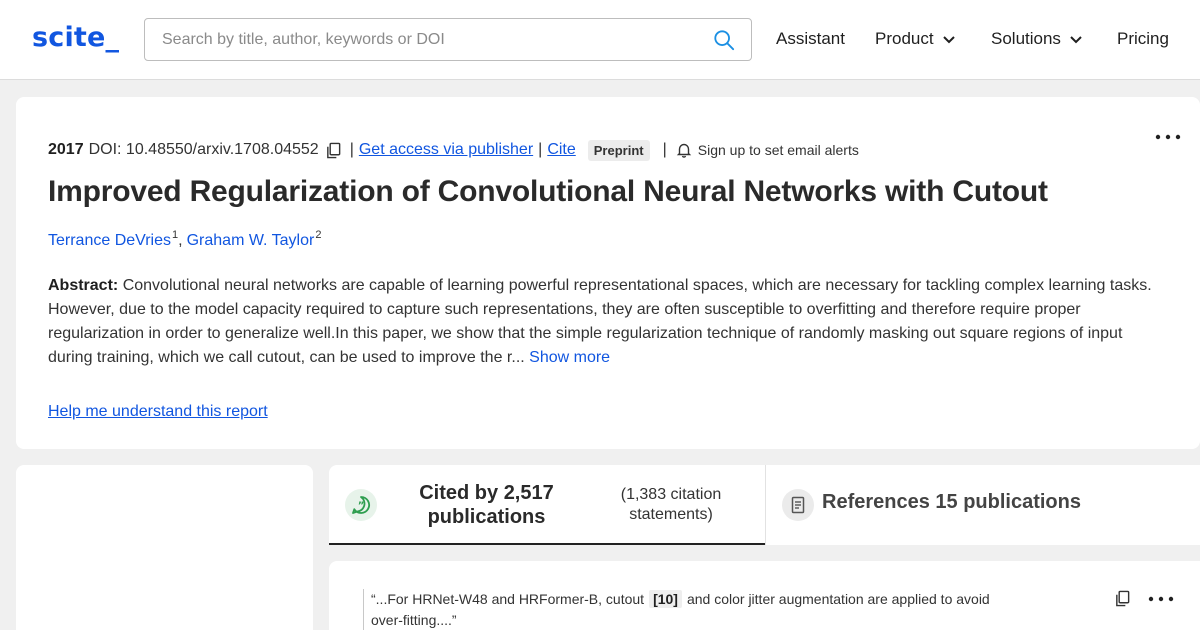  What do you see at coordinates (951, 502) in the screenshot?
I see `references-count: References 15 publications` at bounding box center [951, 502].